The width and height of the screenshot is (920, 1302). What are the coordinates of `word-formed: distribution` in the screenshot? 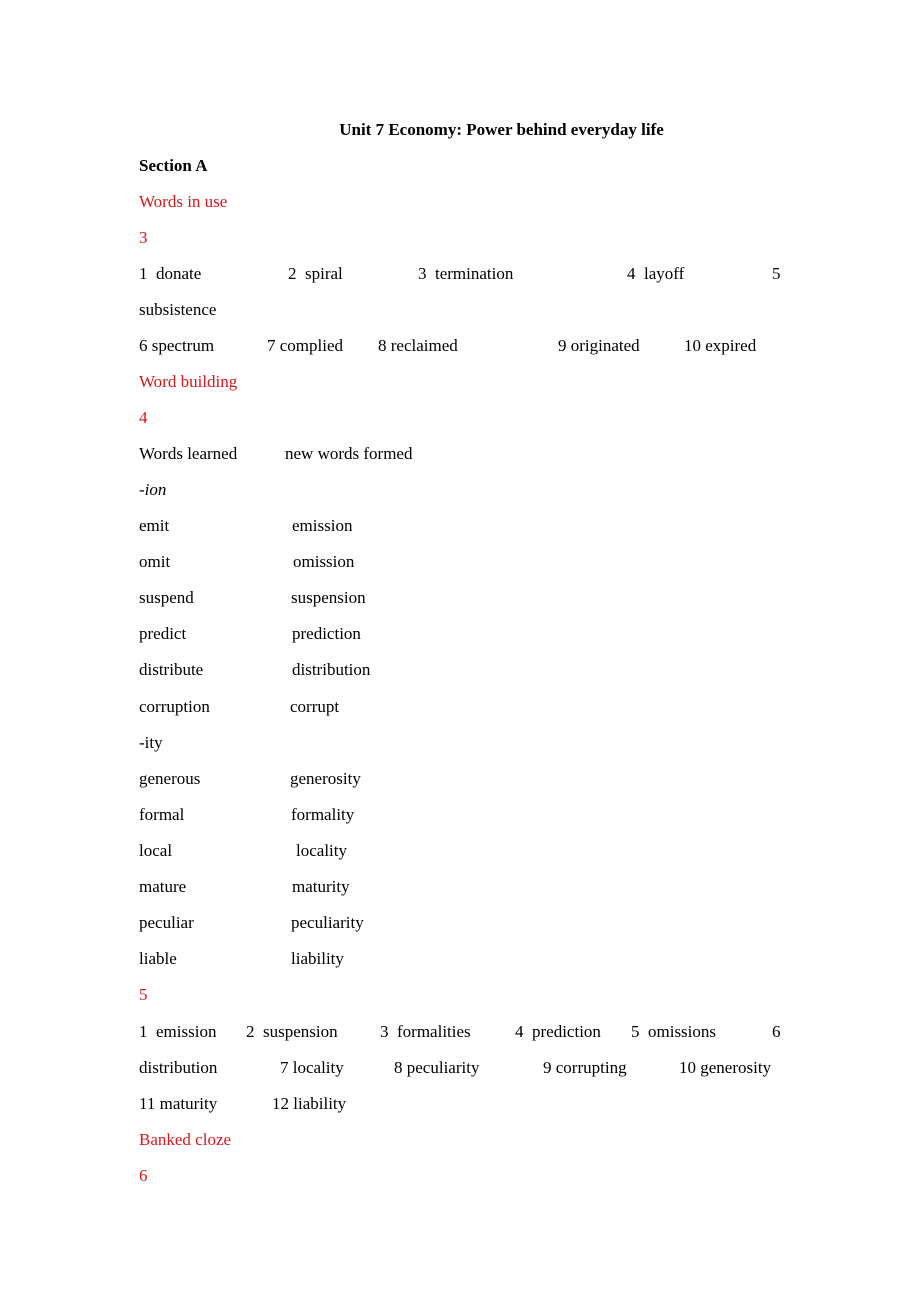 It's located at (331, 669).